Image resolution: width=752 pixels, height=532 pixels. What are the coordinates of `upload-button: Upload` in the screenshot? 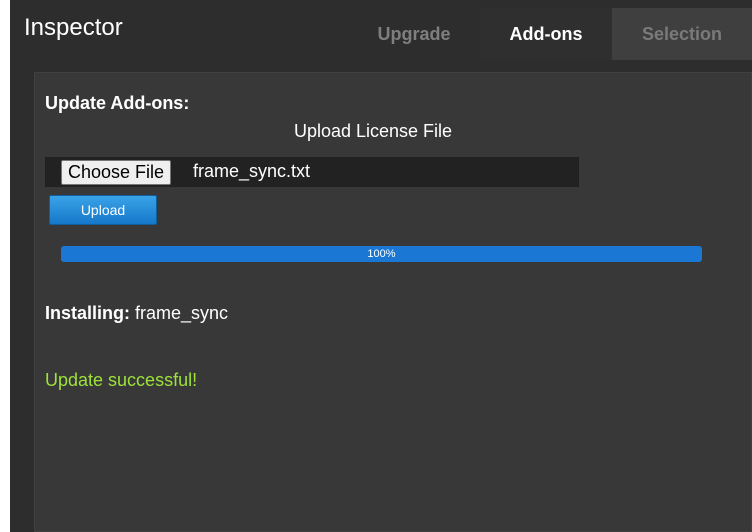 It's located at (103, 210).